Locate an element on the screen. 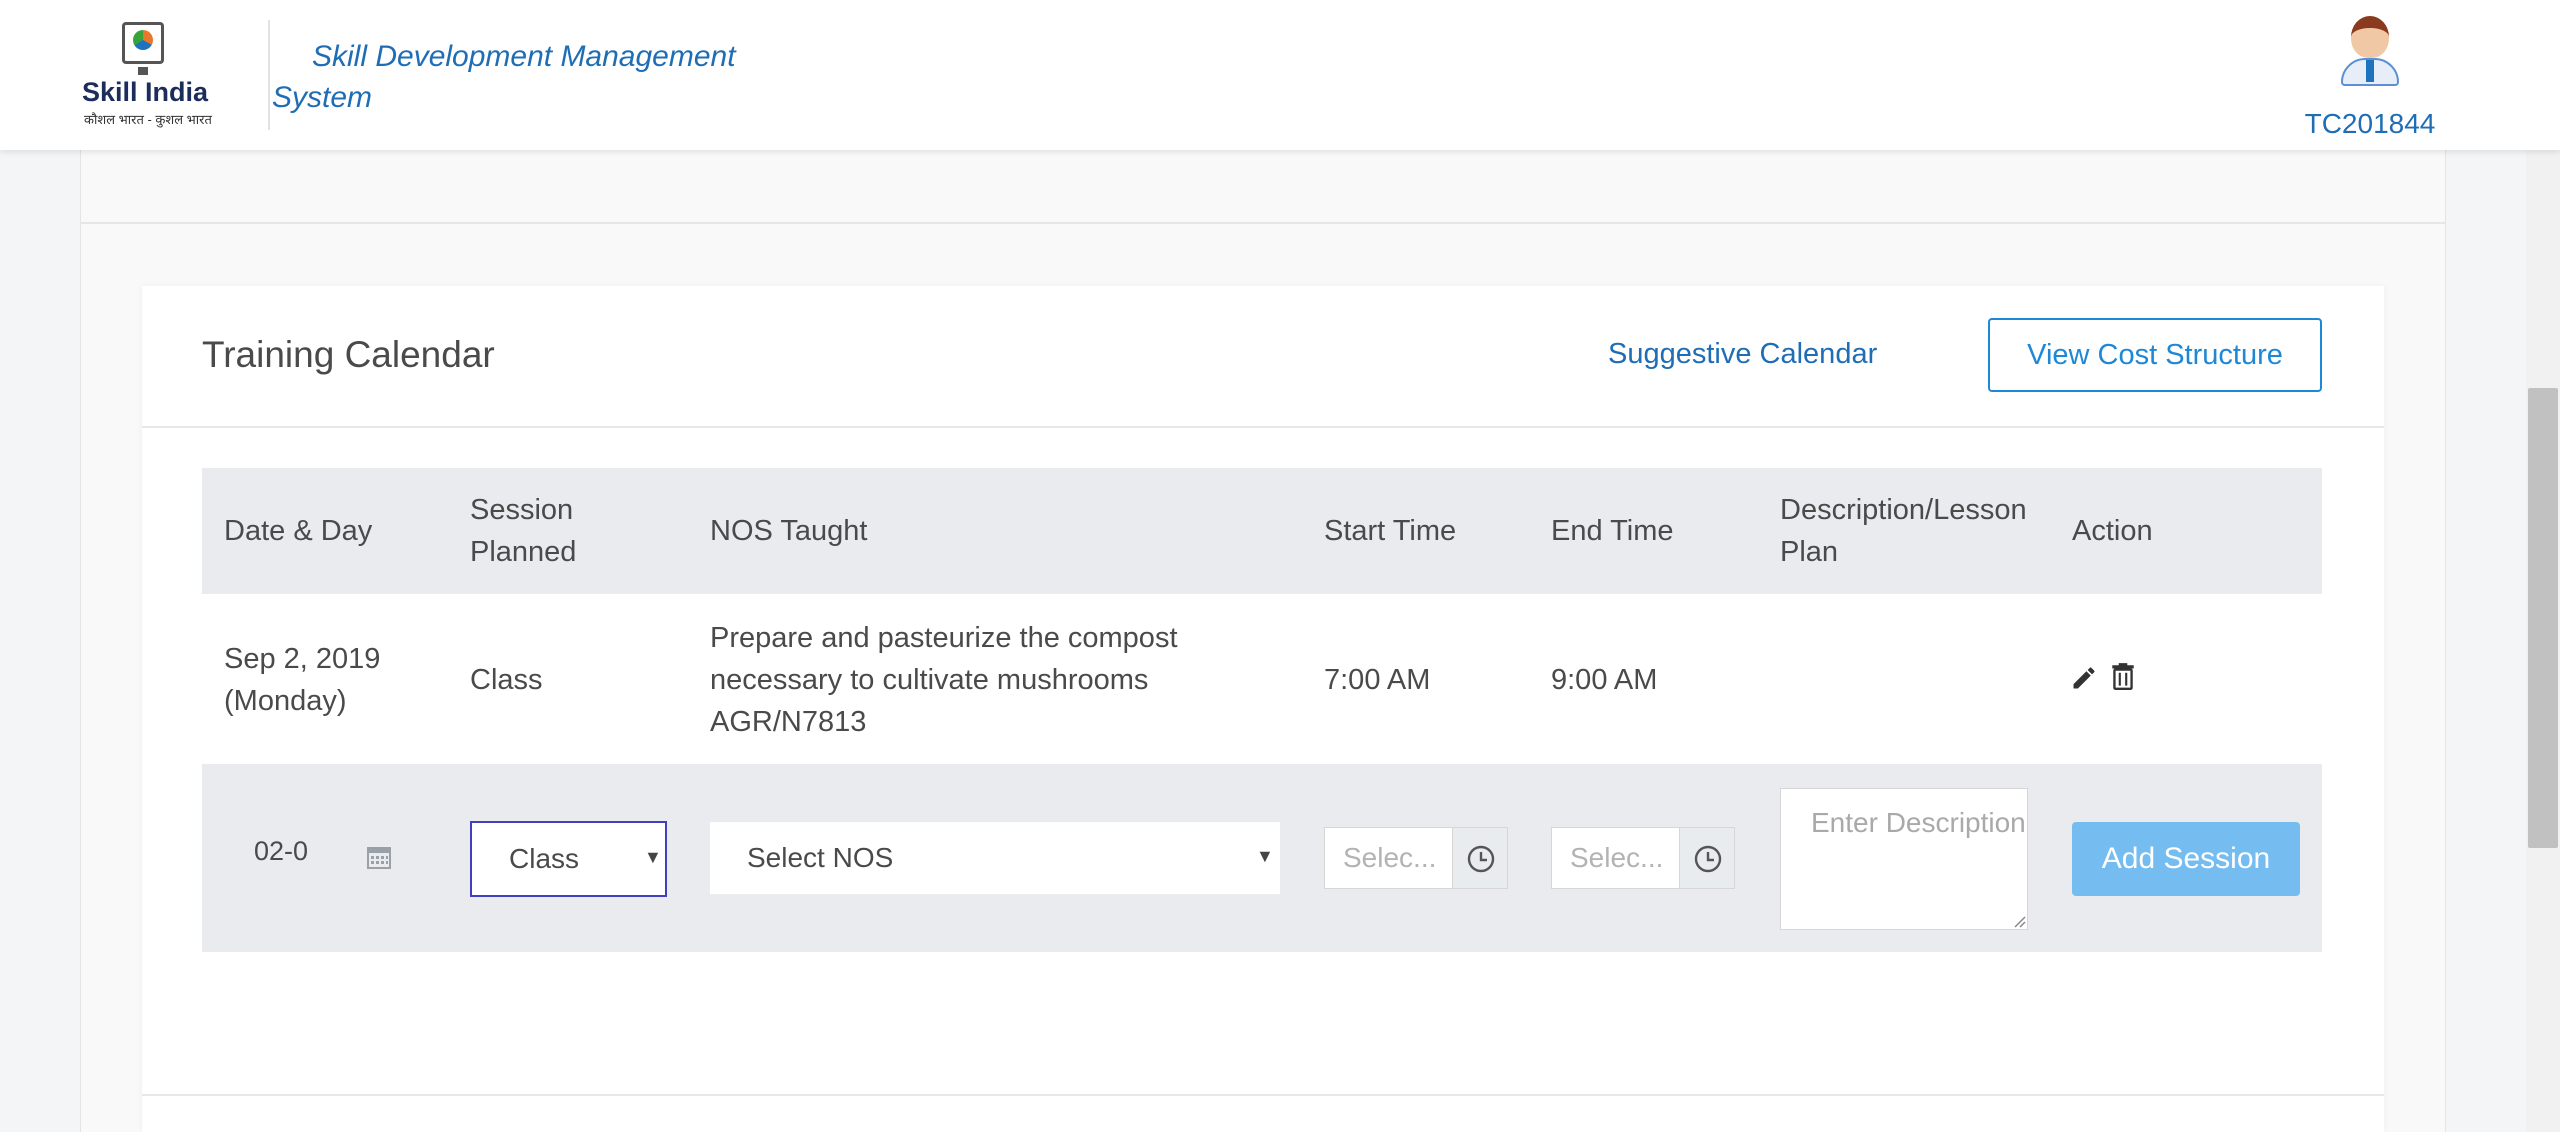  delete-trash-icon is located at coordinates (2123, 678).